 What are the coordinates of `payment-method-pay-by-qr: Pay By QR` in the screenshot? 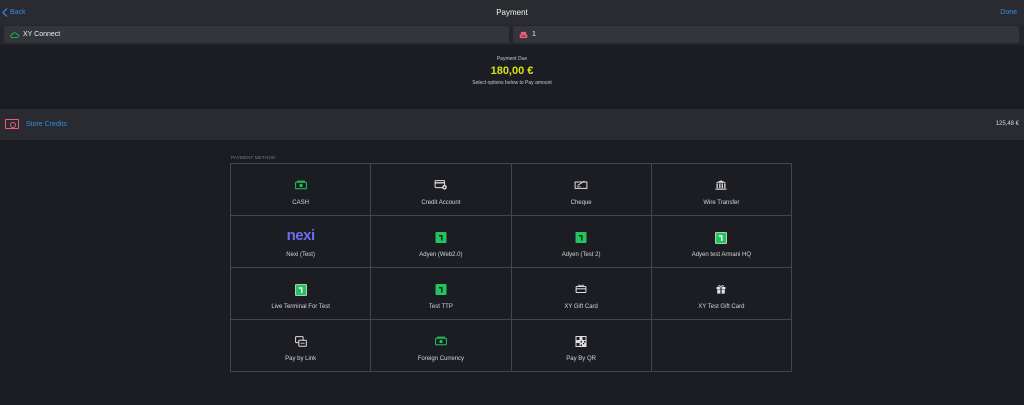 It's located at (581, 346).